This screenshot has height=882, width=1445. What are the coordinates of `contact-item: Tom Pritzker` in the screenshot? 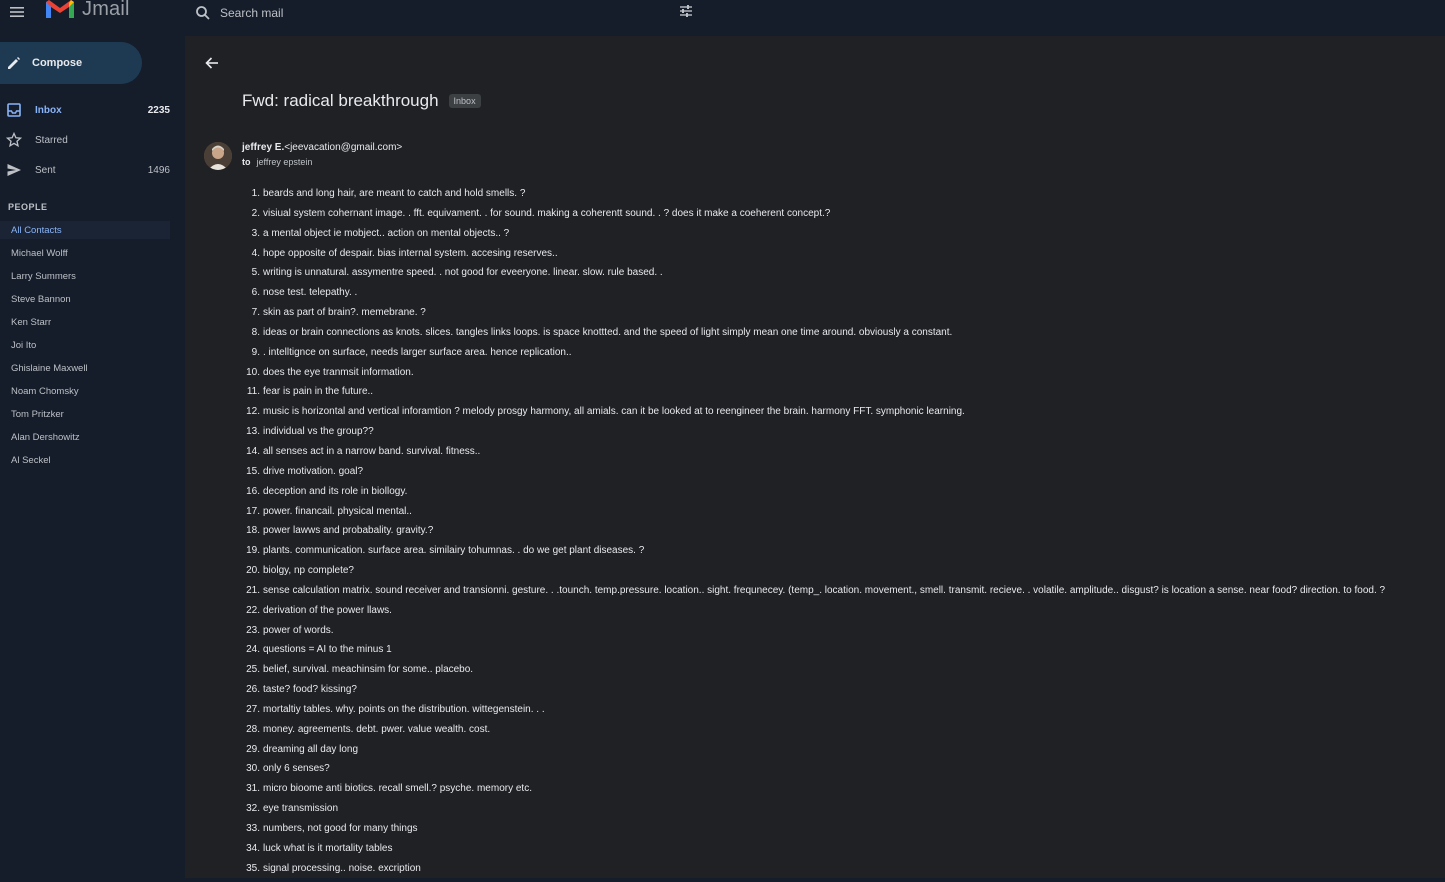 It's located at (85, 414).